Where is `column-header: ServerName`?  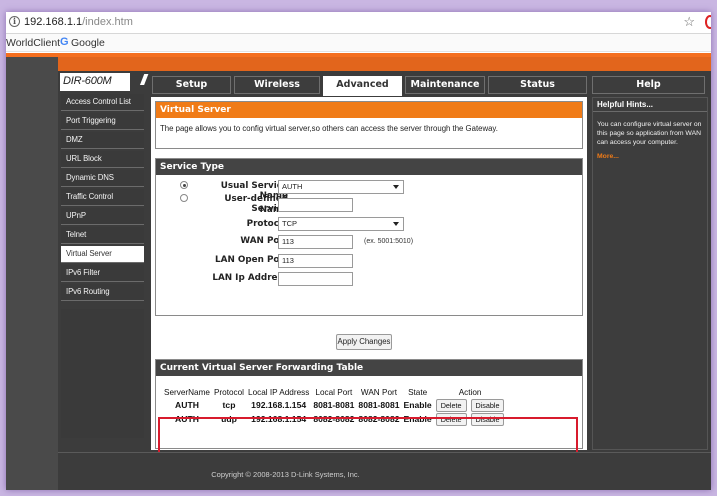
column-header: ServerName is located at coordinates (187, 392).